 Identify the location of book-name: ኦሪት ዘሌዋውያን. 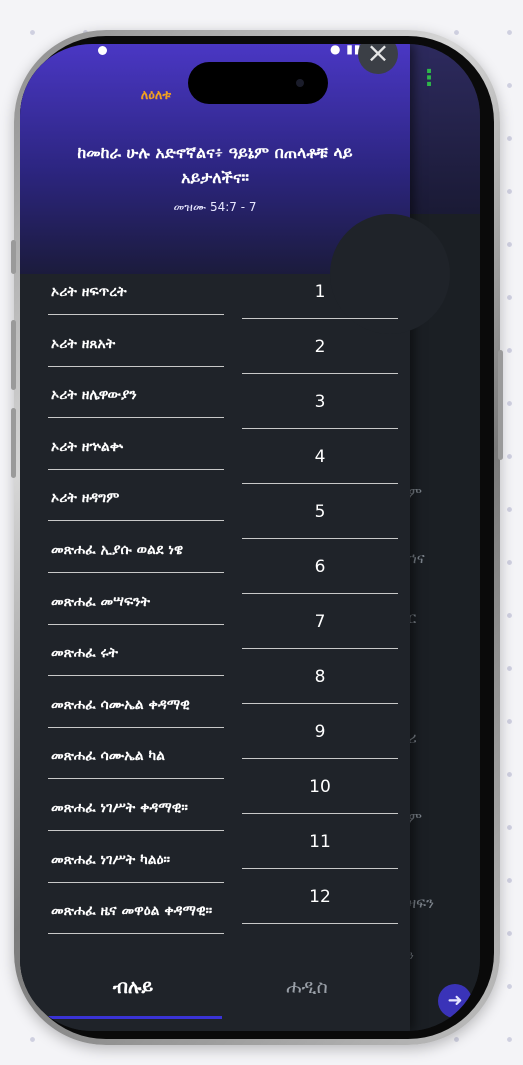
(141, 395).